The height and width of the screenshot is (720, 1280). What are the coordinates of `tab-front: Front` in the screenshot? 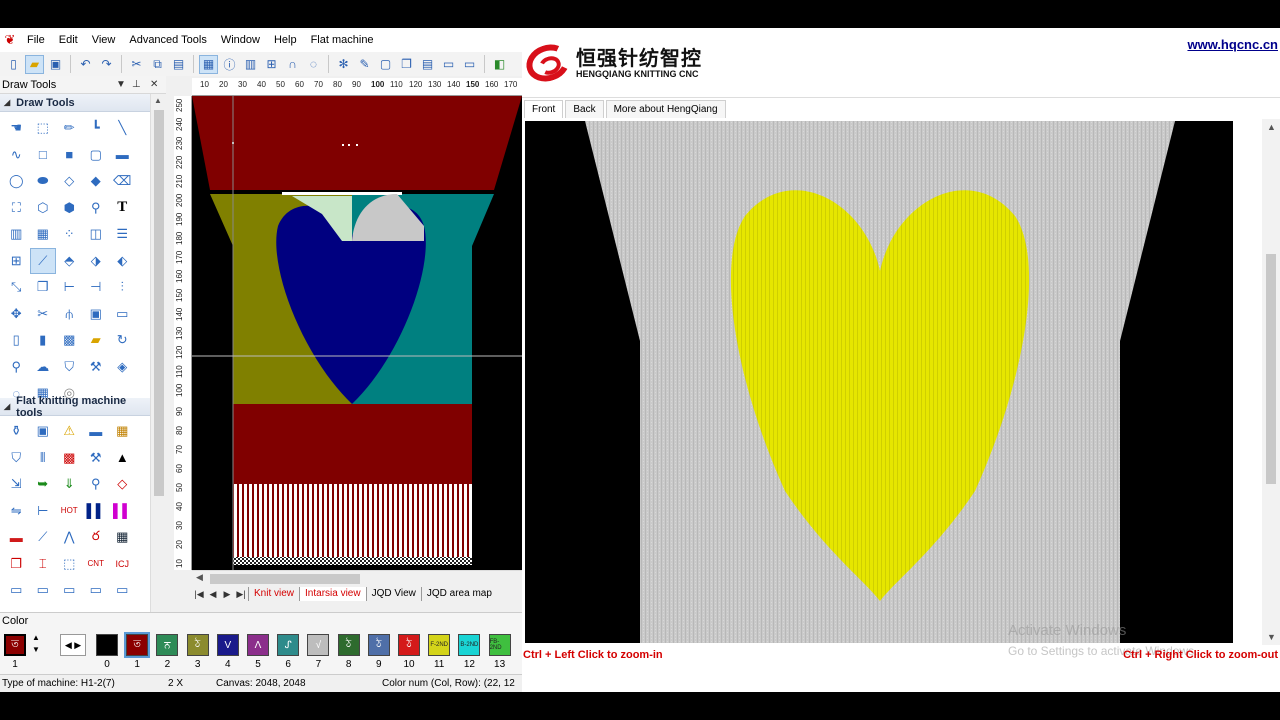 It's located at (544, 109).